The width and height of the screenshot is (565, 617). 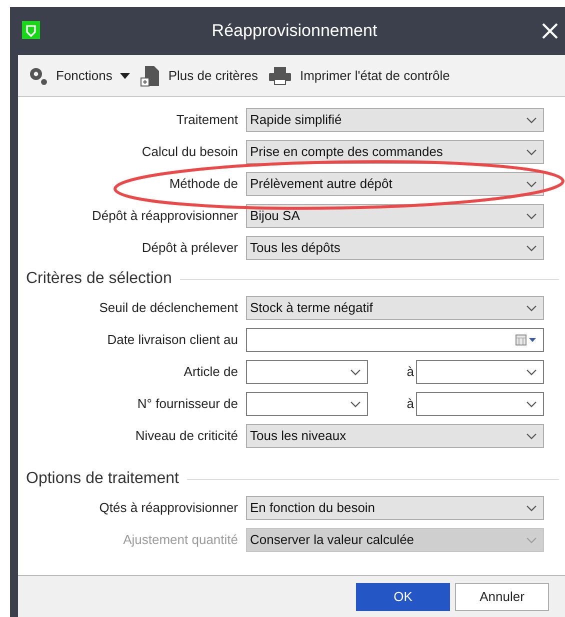 I want to click on field-label: N° fournisseur de, so click(x=187, y=404).